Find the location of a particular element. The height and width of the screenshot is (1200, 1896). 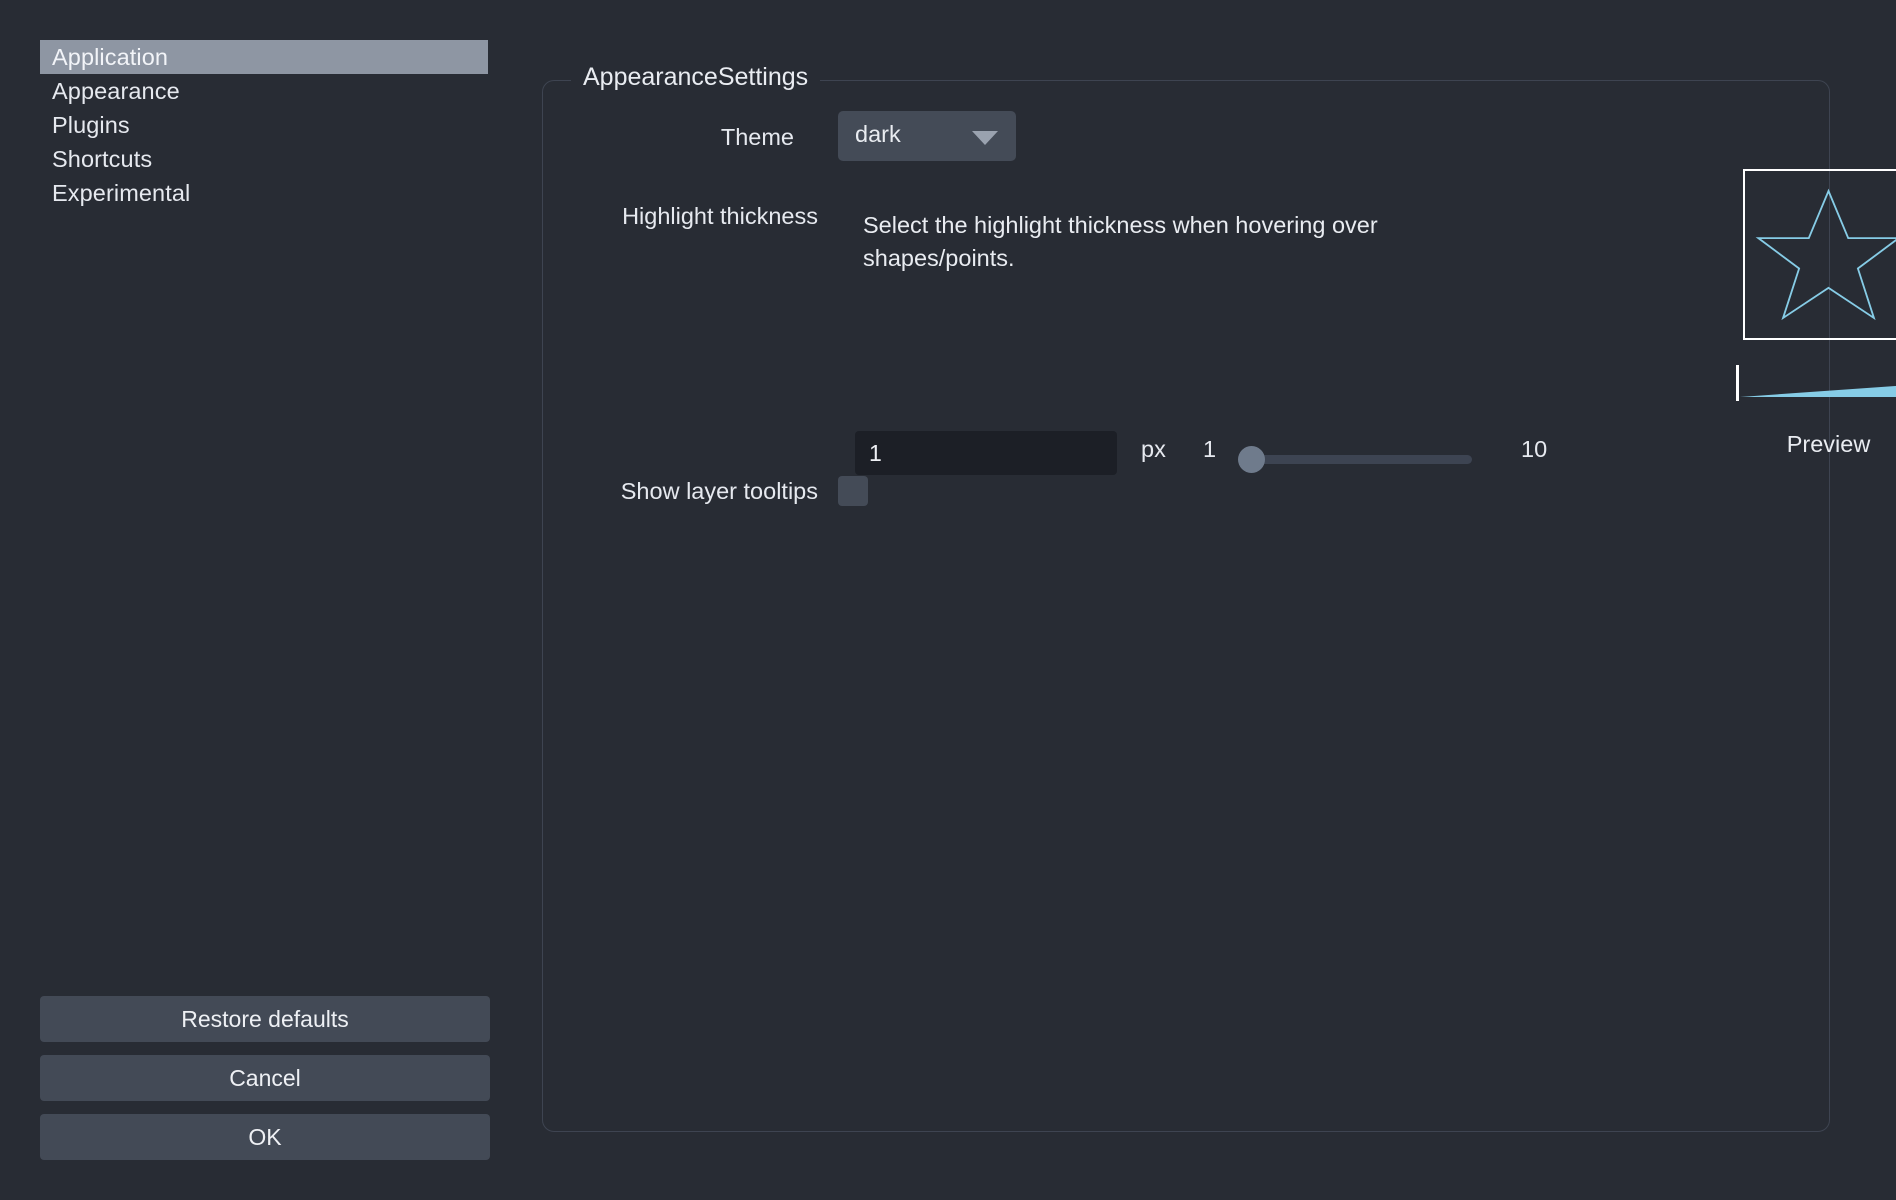

theme-row: Theme dark is located at coordinates (1186, 136).